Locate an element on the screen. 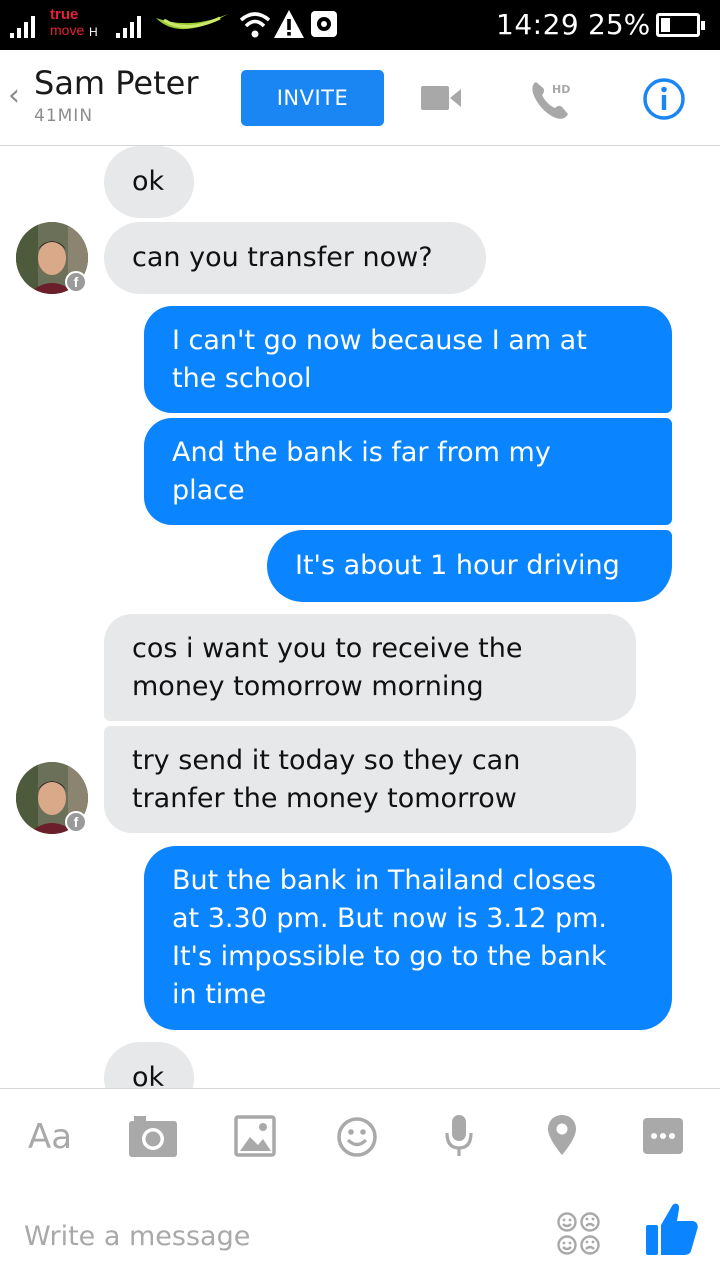 This screenshot has height=1280, width=720. image-icon is located at coordinates (255, 1136).